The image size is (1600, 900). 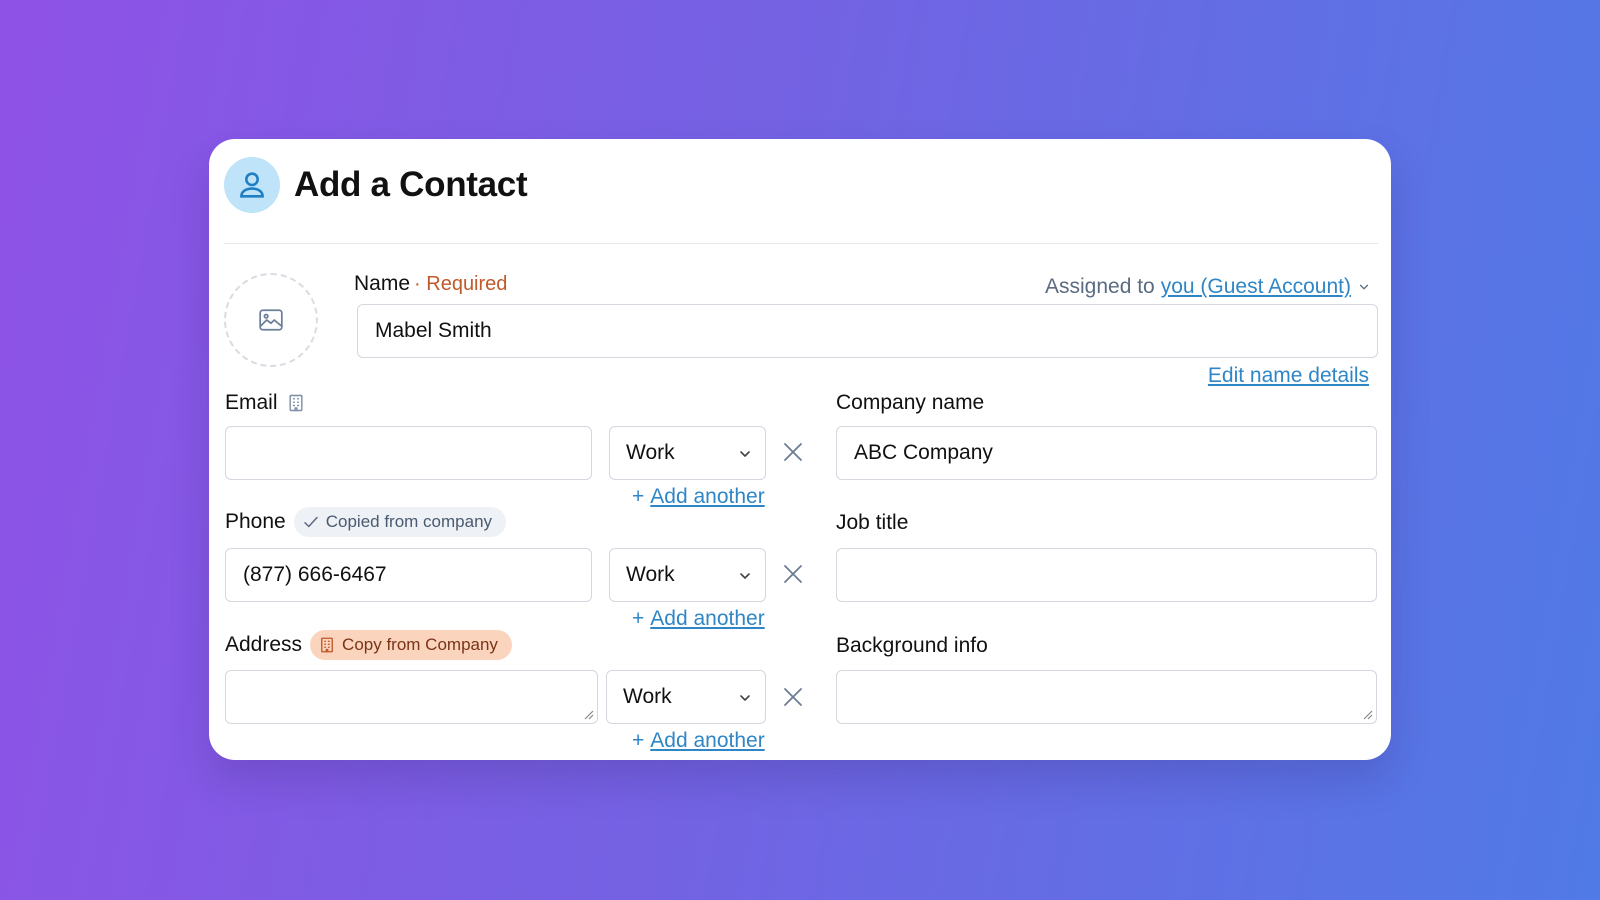 I want to click on name-label: Name, so click(x=382, y=283).